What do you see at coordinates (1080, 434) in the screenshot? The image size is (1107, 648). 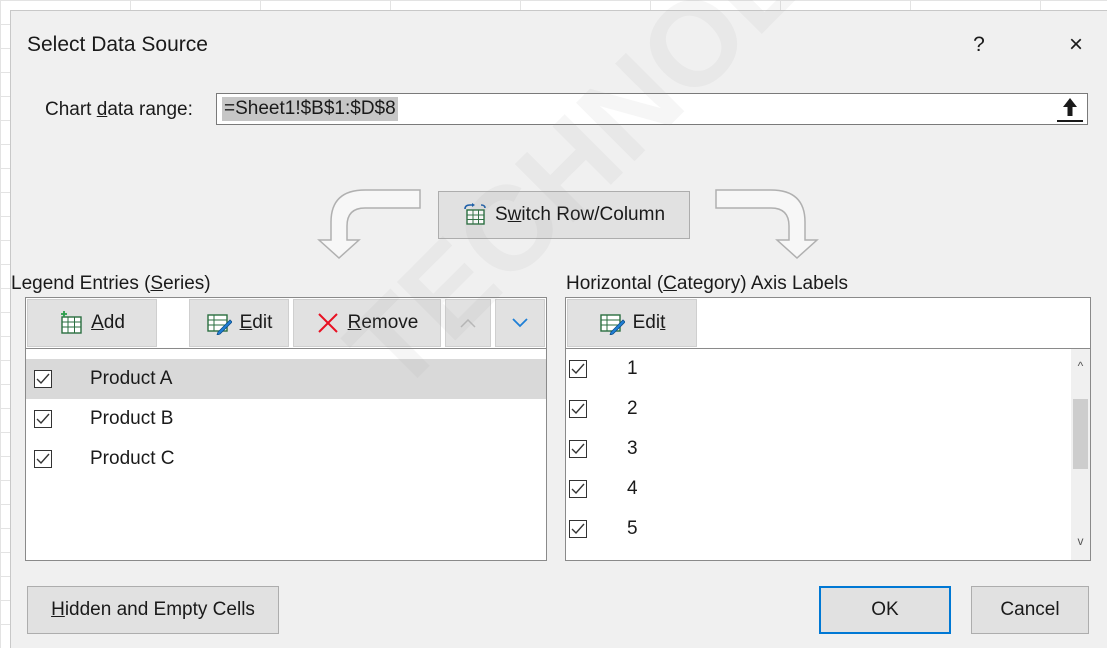 I see `scroll-thumb` at bounding box center [1080, 434].